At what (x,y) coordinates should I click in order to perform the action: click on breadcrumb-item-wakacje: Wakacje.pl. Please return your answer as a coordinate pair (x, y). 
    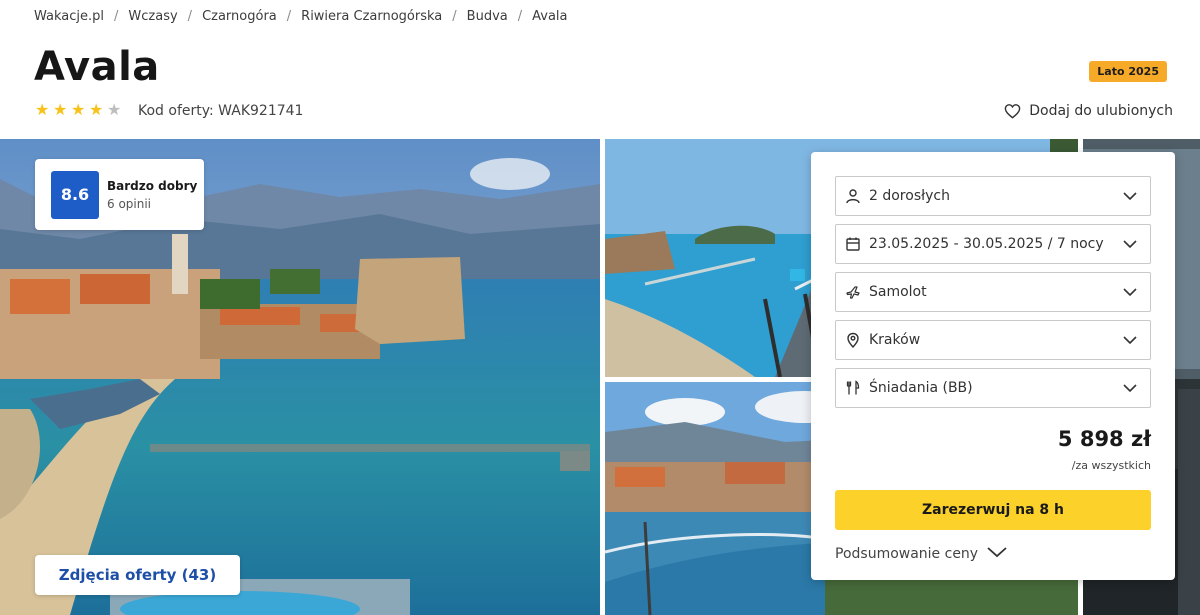
    Looking at the image, I should click on (69, 16).